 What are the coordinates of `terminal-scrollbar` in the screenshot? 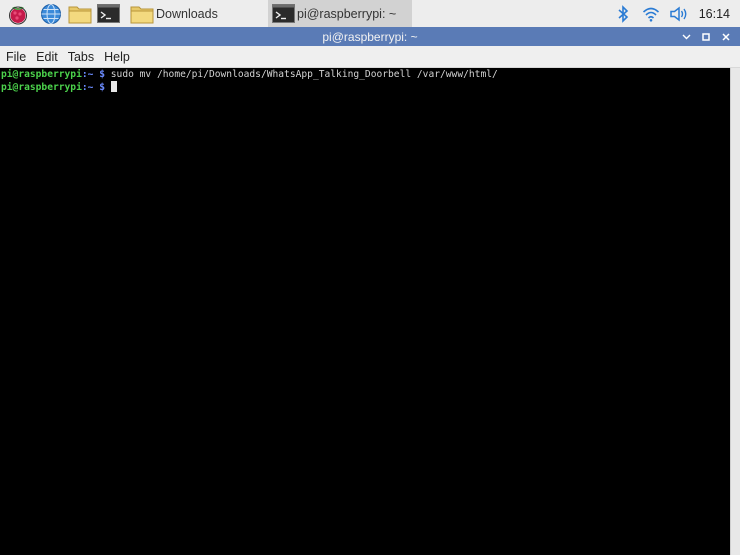 It's located at (735, 311).